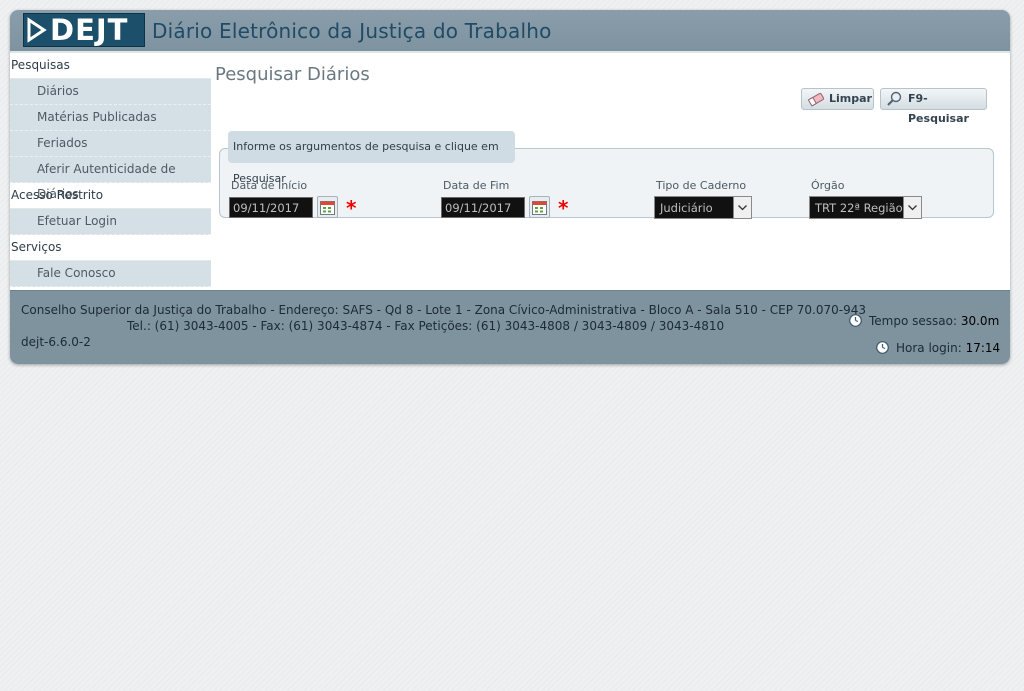 Image resolution: width=1024 pixels, height=691 pixels. Describe the element at coordinates (816, 99) in the screenshot. I see `eraser-icon` at that location.